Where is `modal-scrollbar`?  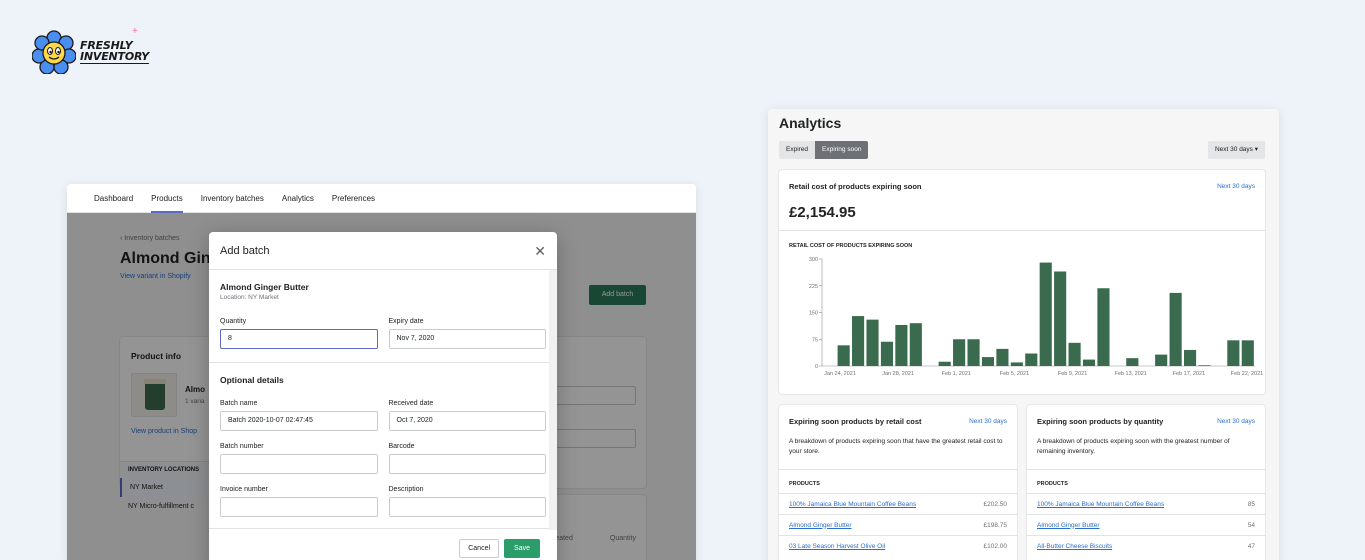 modal-scrollbar is located at coordinates (553, 400).